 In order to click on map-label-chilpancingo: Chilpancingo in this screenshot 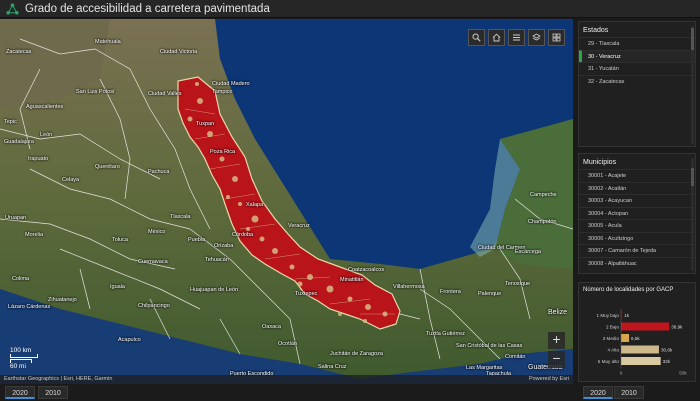, I will do `click(154, 306)`.